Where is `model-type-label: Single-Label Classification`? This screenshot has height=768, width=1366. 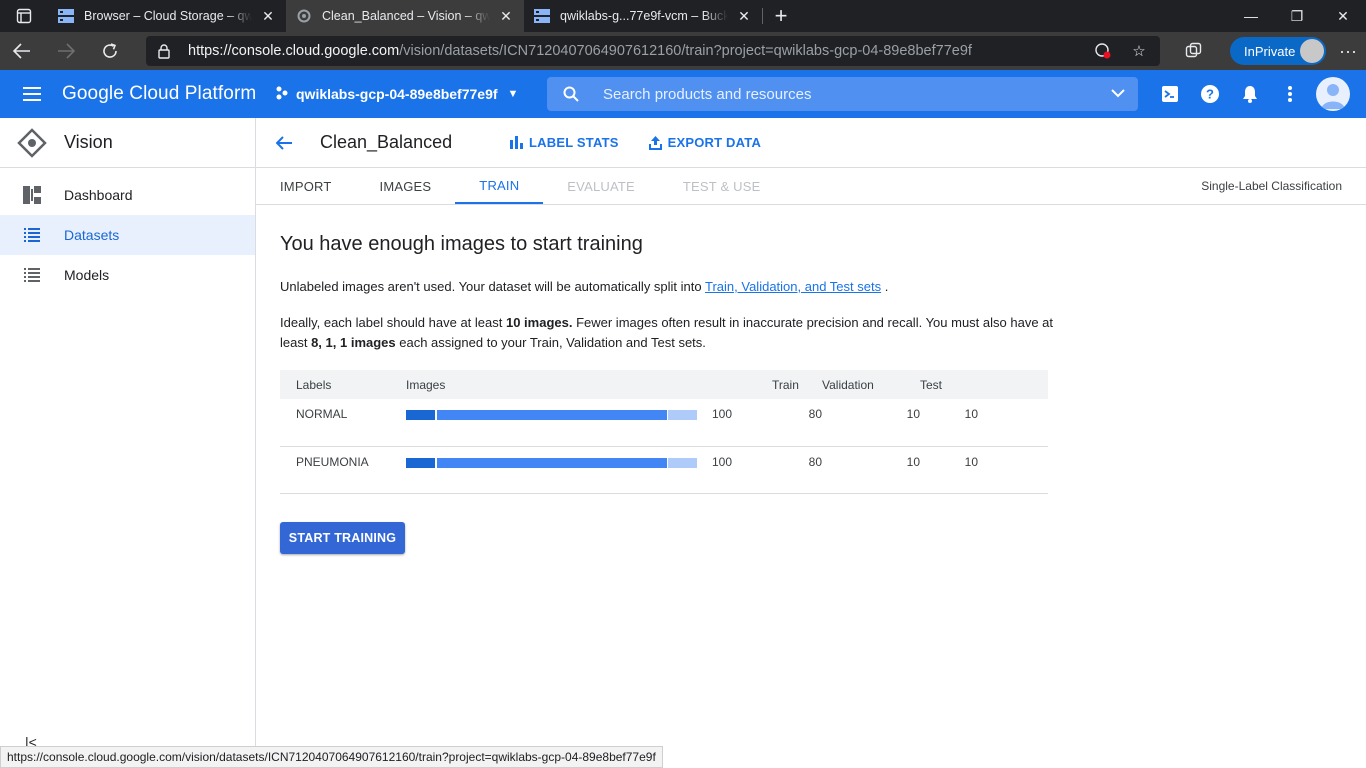 model-type-label: Single-Label Classification is located at coordinates (1271, 186).